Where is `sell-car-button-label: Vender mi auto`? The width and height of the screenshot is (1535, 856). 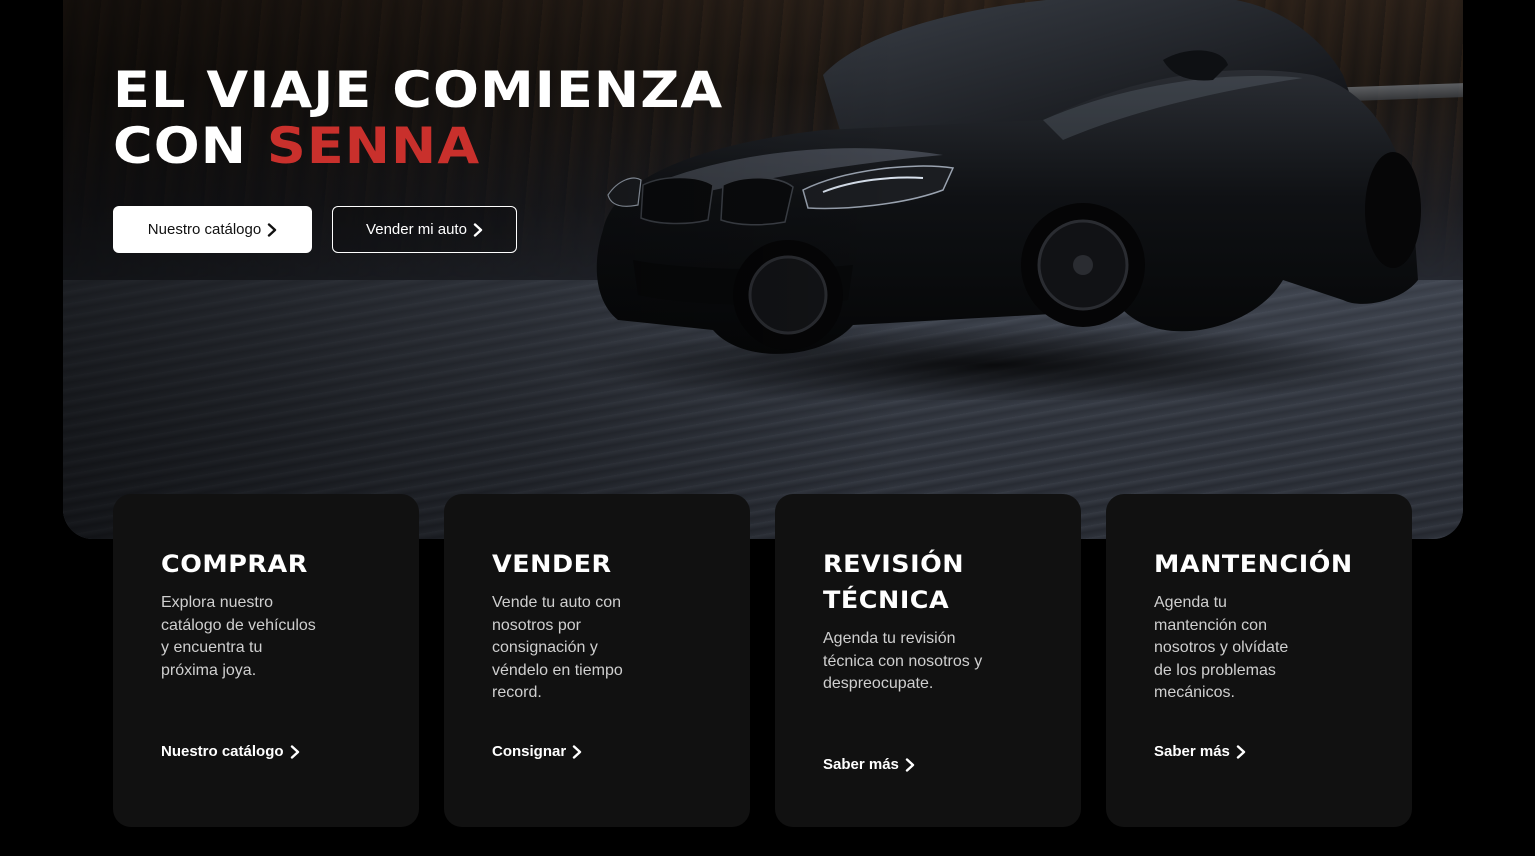
sell-car-button-label: Vender mi auto is located at coordinates (416, 229).